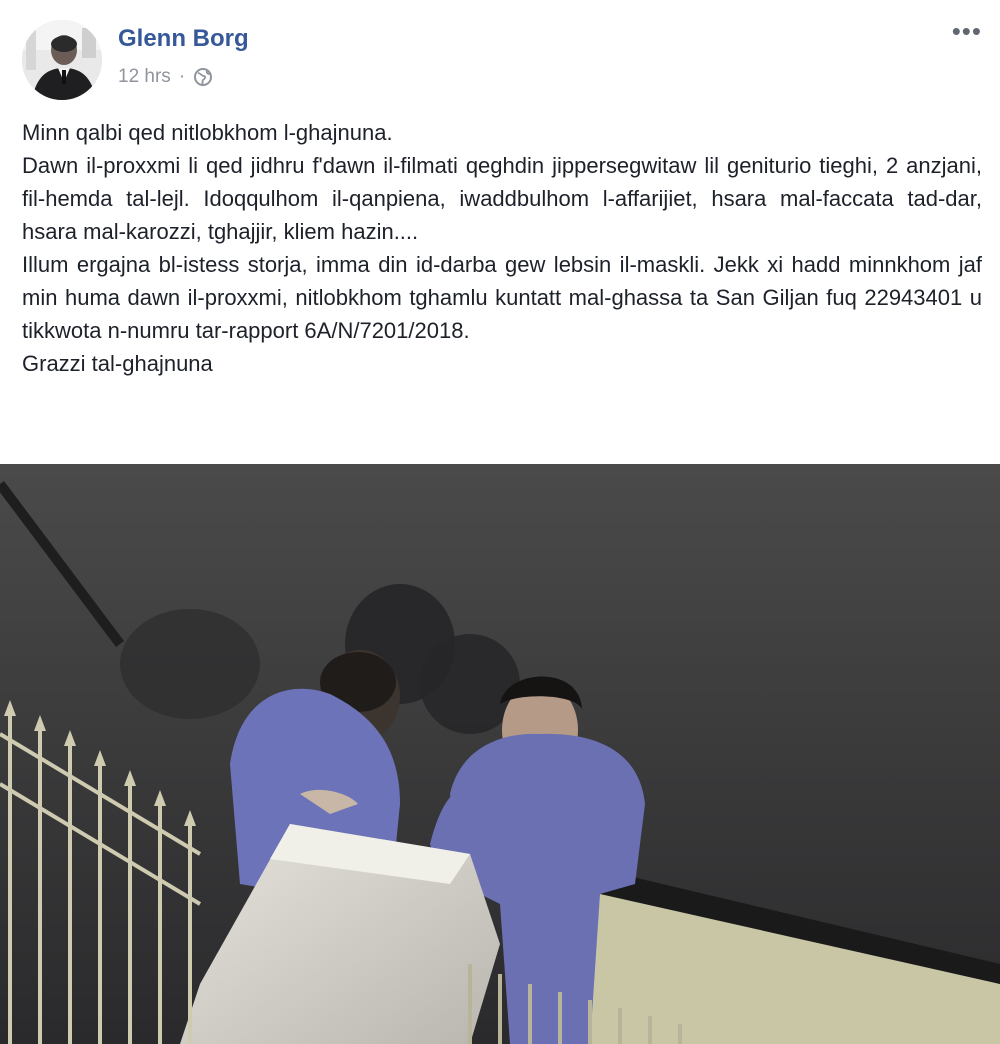  I want to click on more-options-icon: •••, so click(967, 31).